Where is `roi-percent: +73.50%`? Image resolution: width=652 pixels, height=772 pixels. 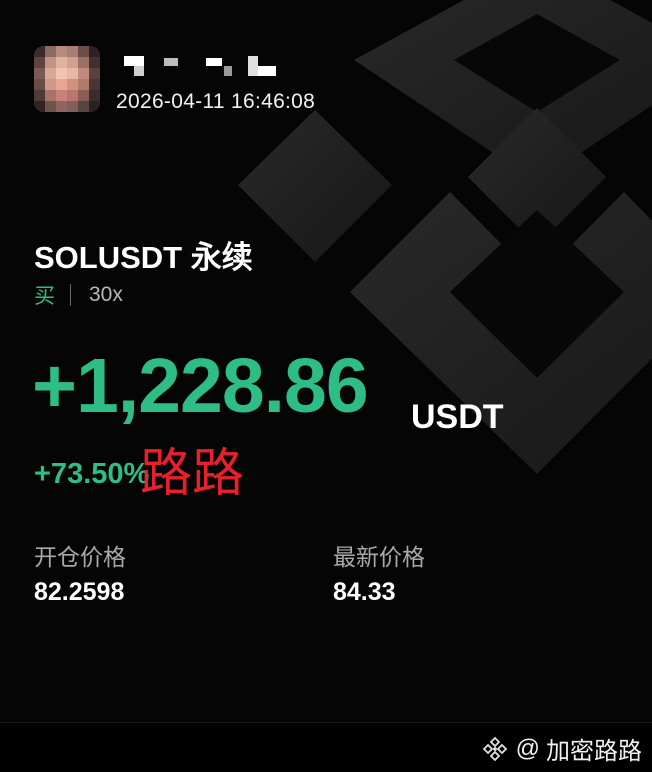 roi-percent: +73.50% is located at coordinates (92, 474).